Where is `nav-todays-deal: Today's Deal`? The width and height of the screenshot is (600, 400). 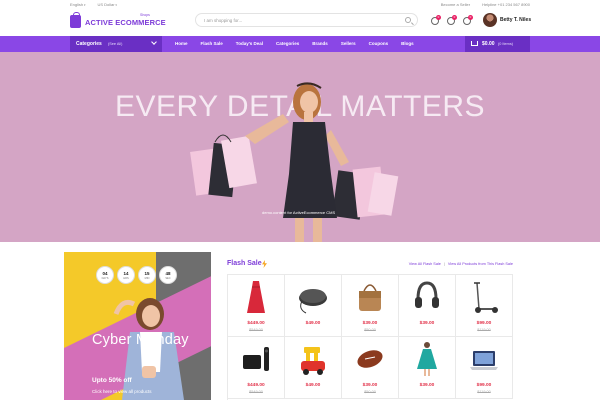 nav-todays-deal: Today's Deal is located at coordinates (249, 43).